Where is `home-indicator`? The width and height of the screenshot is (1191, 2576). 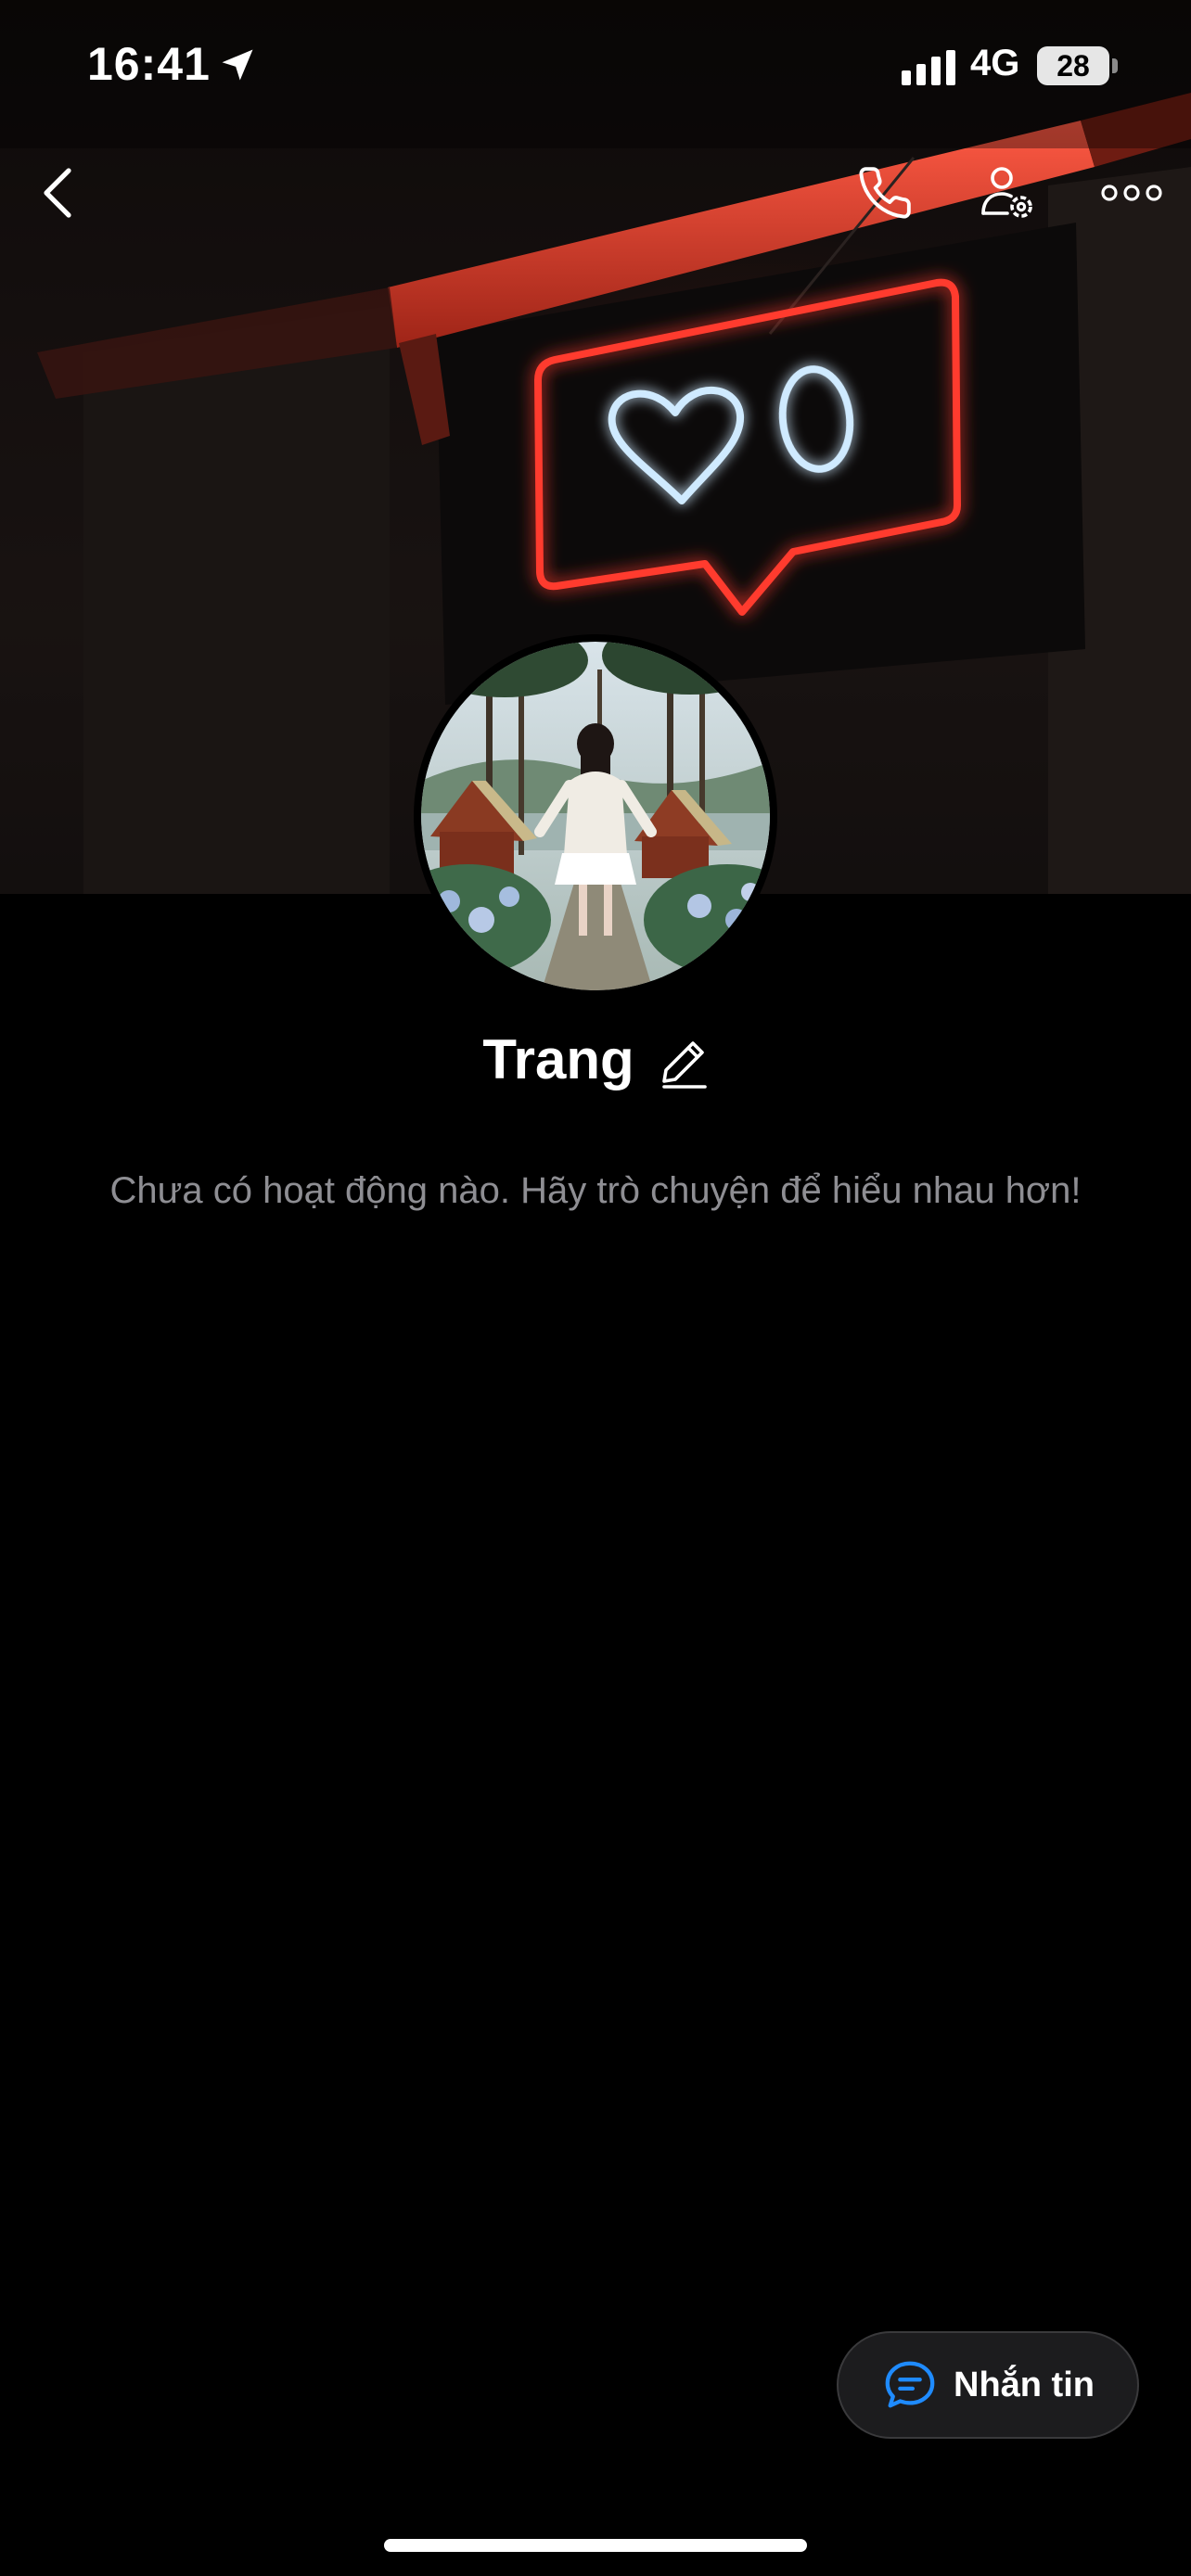 home-indicator is located at coordinates (595, 2545).